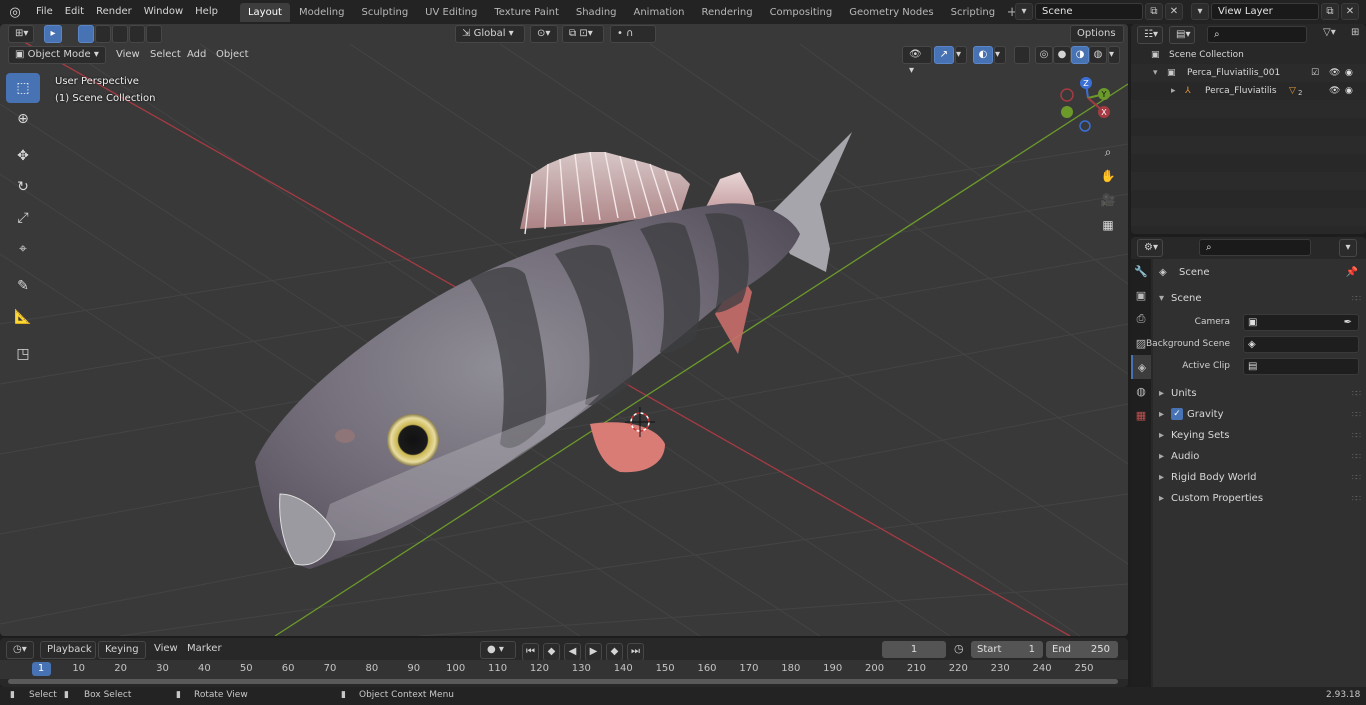 The image size is (1366, 705). Describe the element at coordinates (891, 12) in the screenshot. I see `tab-geometry-nodes: Geometry Nodes` at that location.